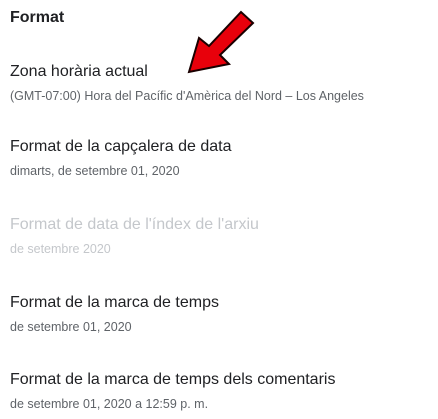  What do you see at coordinates (114, 302) in the screenshot?
I see `setting-label: Format de la marca de temps` at bounding box center [114, 302].